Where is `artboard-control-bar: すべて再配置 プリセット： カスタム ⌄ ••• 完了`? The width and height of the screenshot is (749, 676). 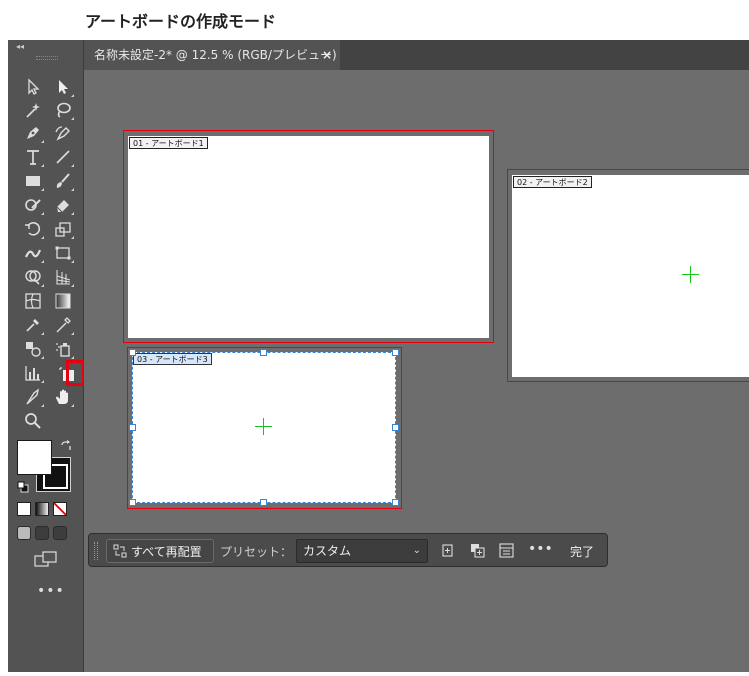 artboard-control-bar: すべて再配置 プリセット： カスタム ⌄ ••• 完了 is located at coordinates (348, 550).